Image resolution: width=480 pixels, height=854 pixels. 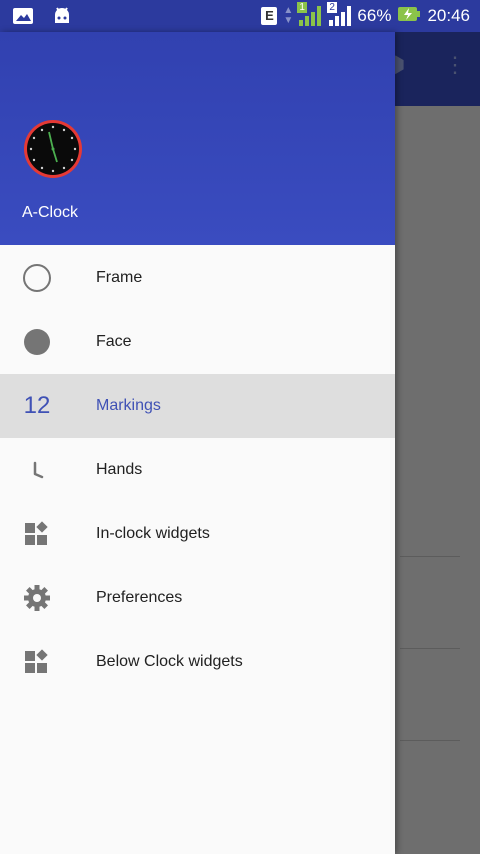 I want to click on overflow-menu-icon: ⋮, so click(x=455, y=64).